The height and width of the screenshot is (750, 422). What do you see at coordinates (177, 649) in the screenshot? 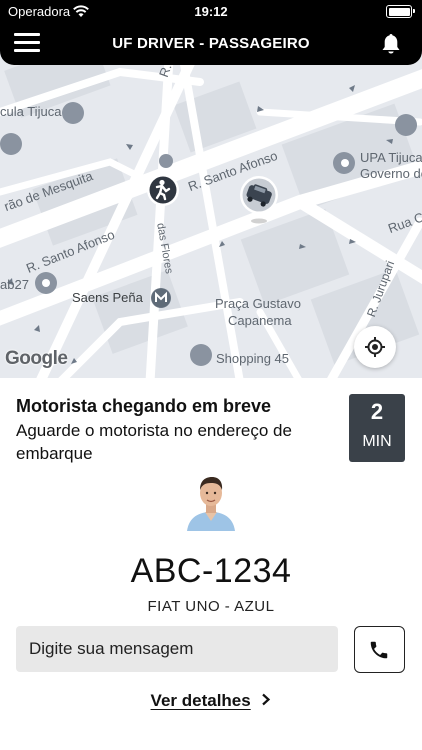
I see `message-input` at bounding box center [177, 649].